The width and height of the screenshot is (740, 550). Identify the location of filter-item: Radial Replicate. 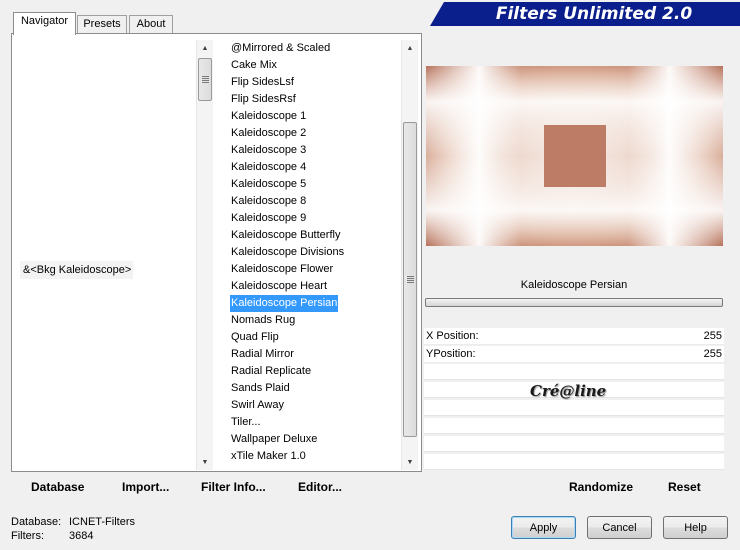
(271, 371).